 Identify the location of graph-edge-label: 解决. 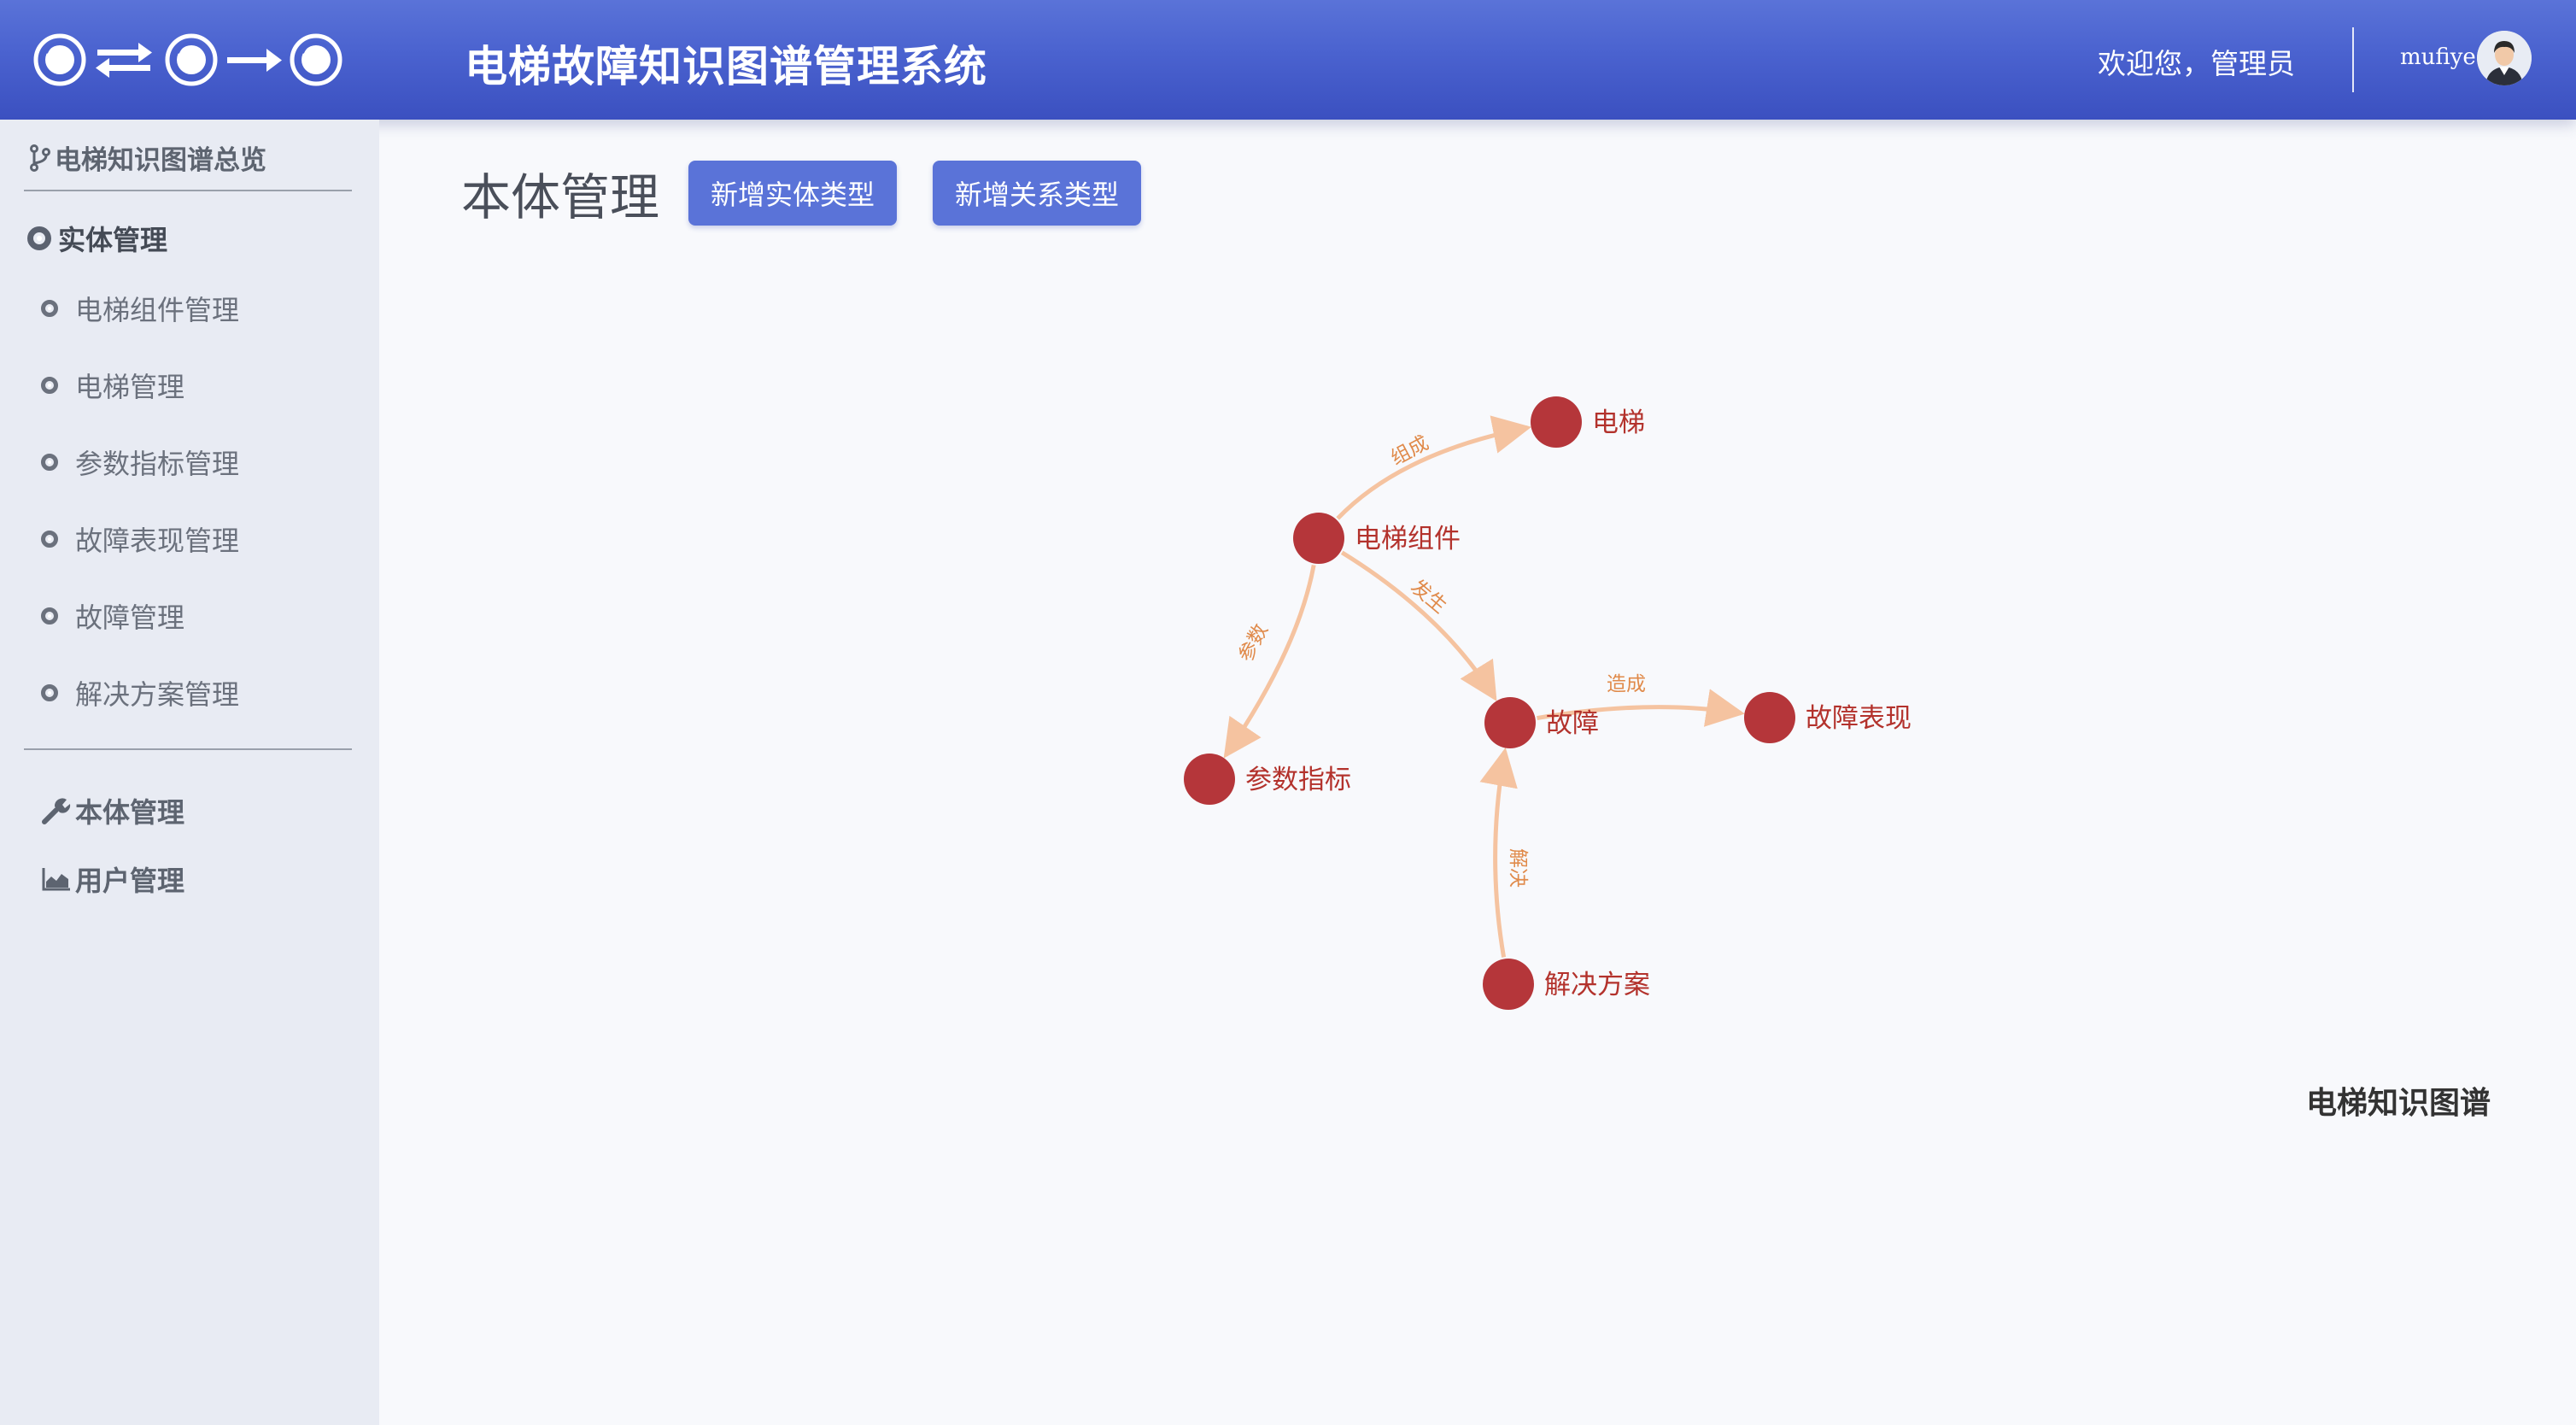
(1518, 868).